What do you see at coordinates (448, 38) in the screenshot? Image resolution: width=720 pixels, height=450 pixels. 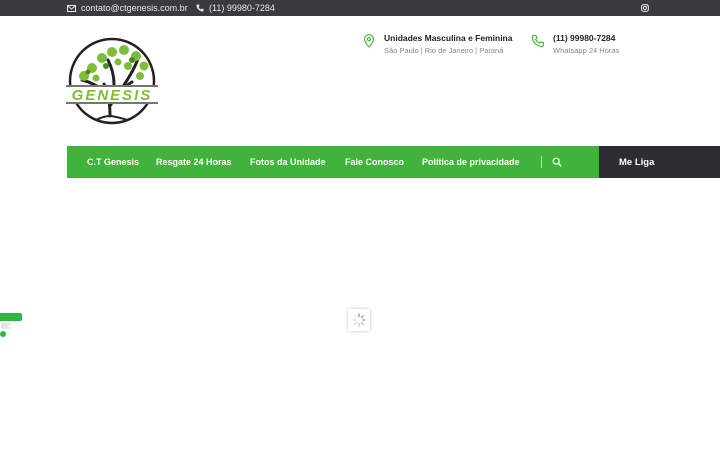 I see `units-title: Unidades Masculina e Feminina` at bounding box center [448, 38].